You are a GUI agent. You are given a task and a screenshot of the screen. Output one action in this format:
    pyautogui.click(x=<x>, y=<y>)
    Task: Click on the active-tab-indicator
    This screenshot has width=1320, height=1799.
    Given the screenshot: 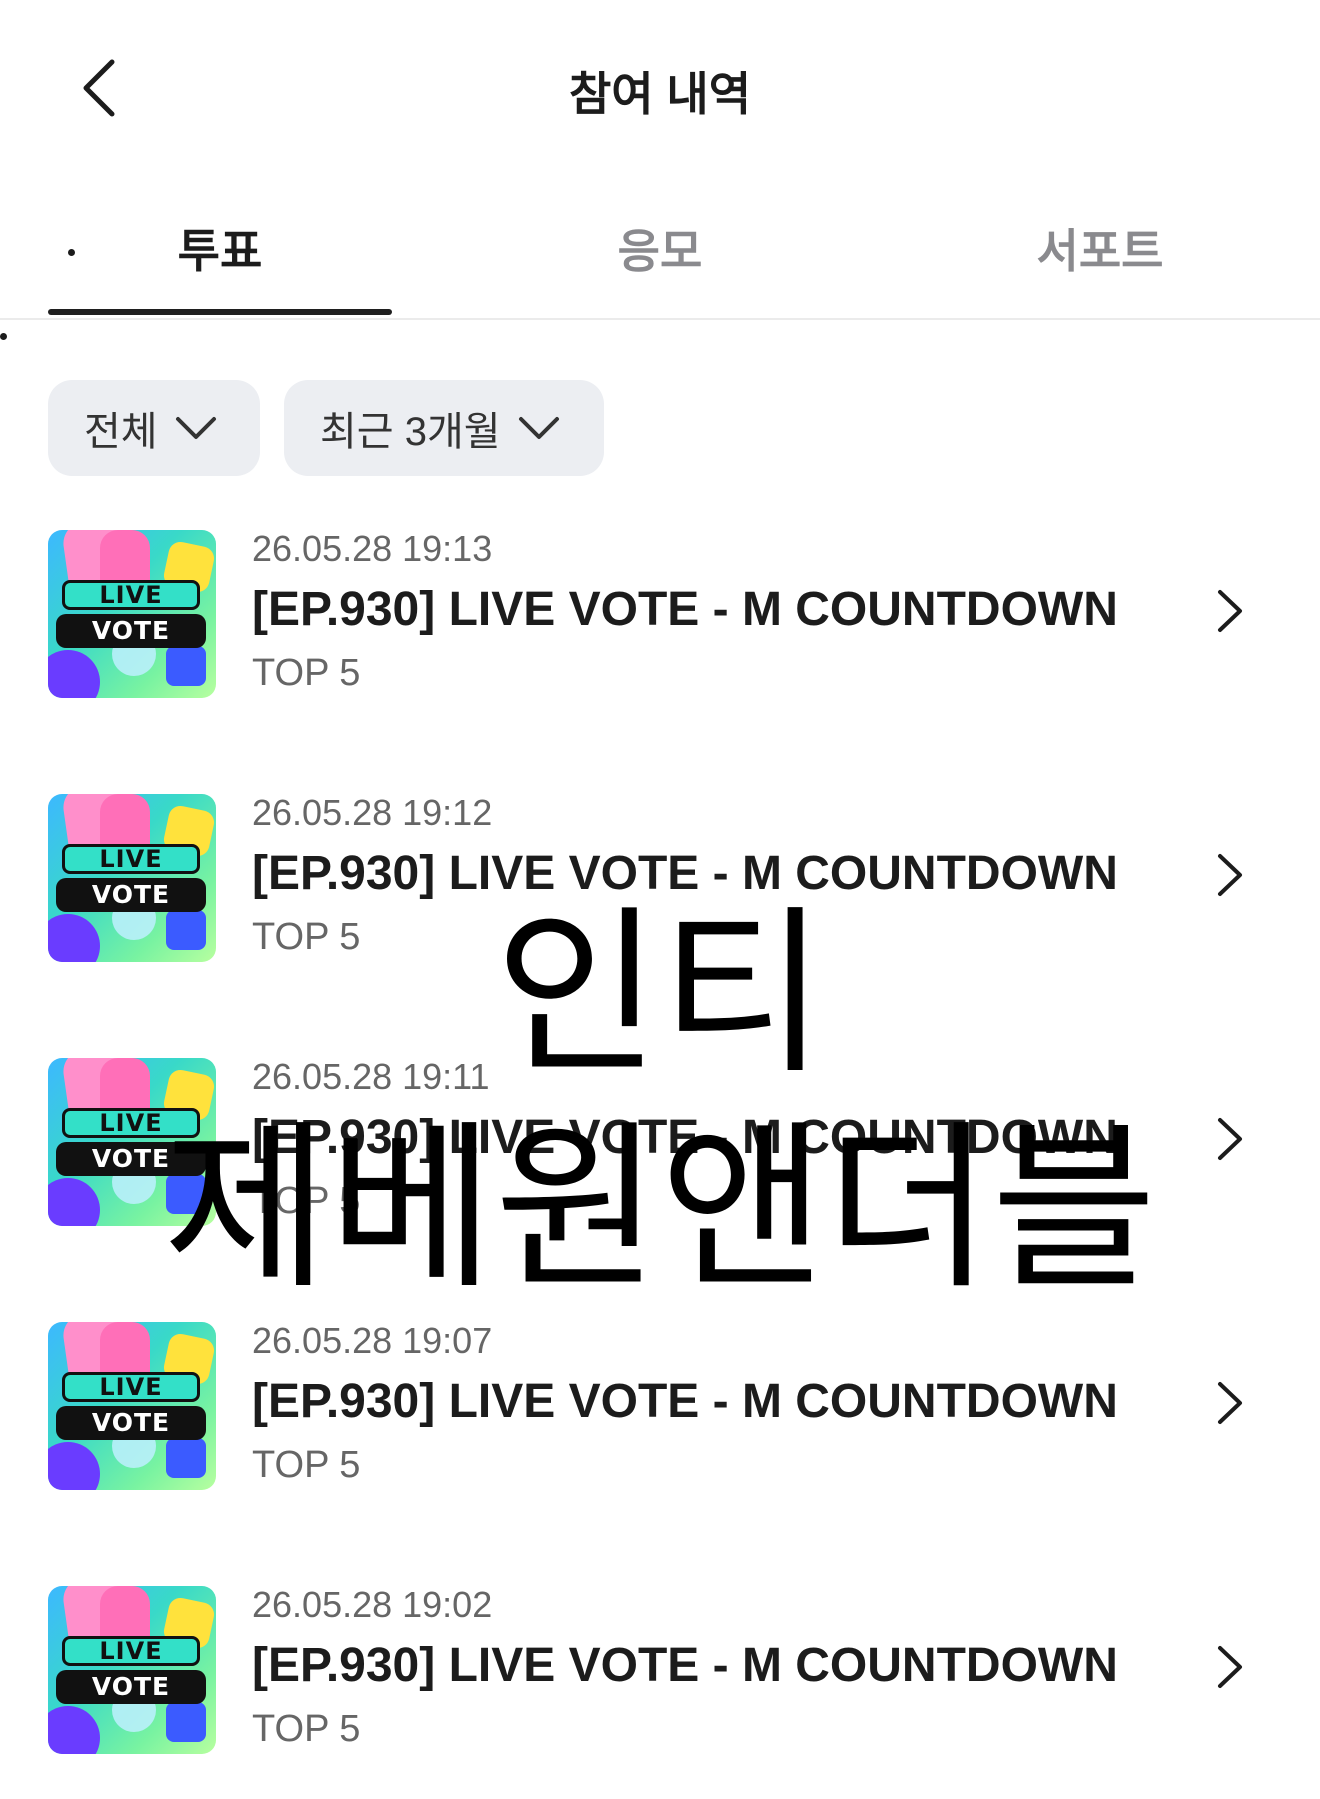 What is the action you would take?
    pyautogui.click(x=220, y=312)
    